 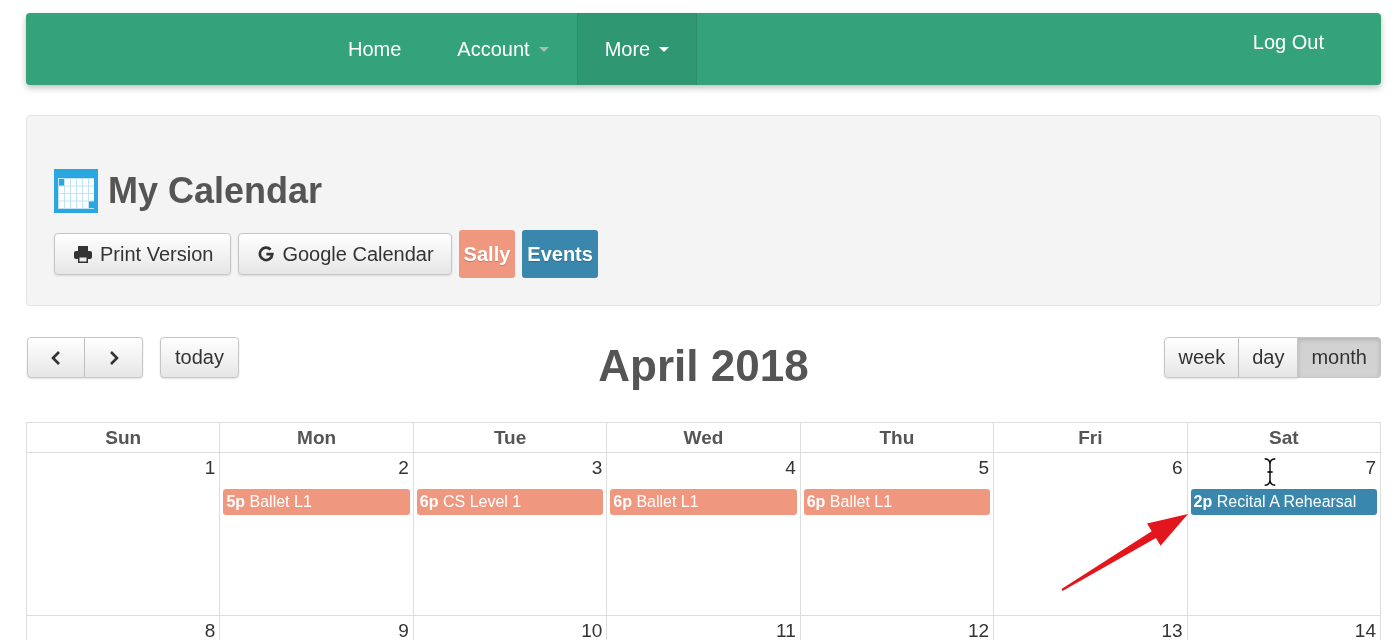 What do you see at coordinates (266, 254) in the screenshot?
I see `g-letter-icon` at bounding box center [266, 254].